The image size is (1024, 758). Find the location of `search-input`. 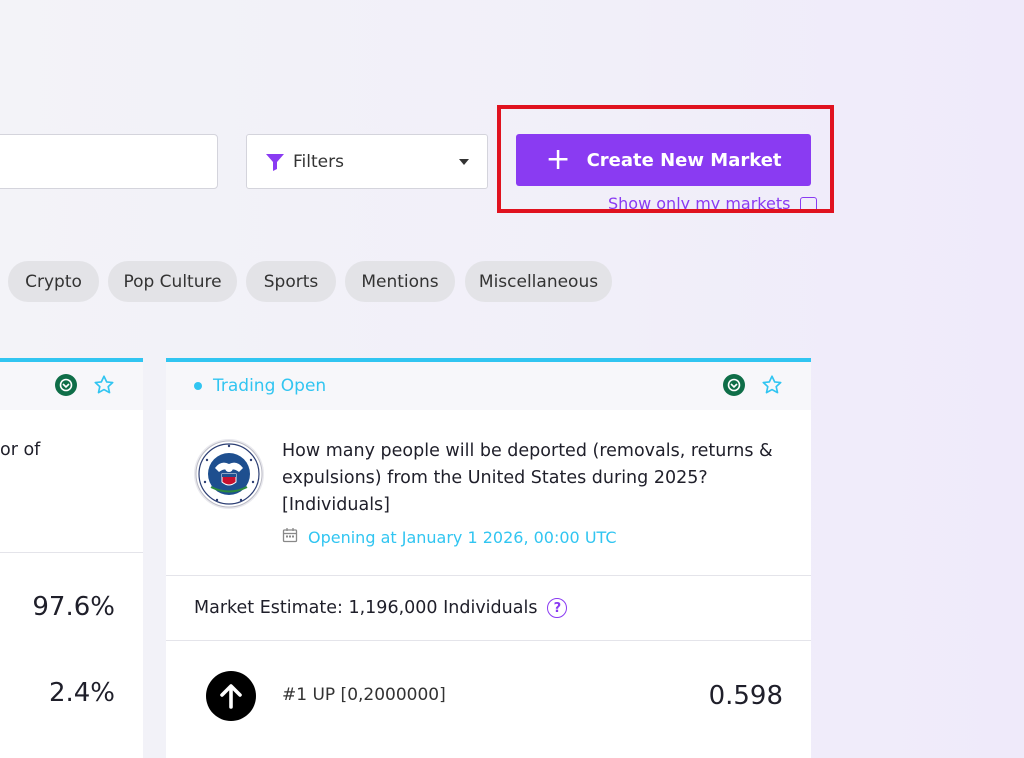

search-input is located at coordinates (109, 161).